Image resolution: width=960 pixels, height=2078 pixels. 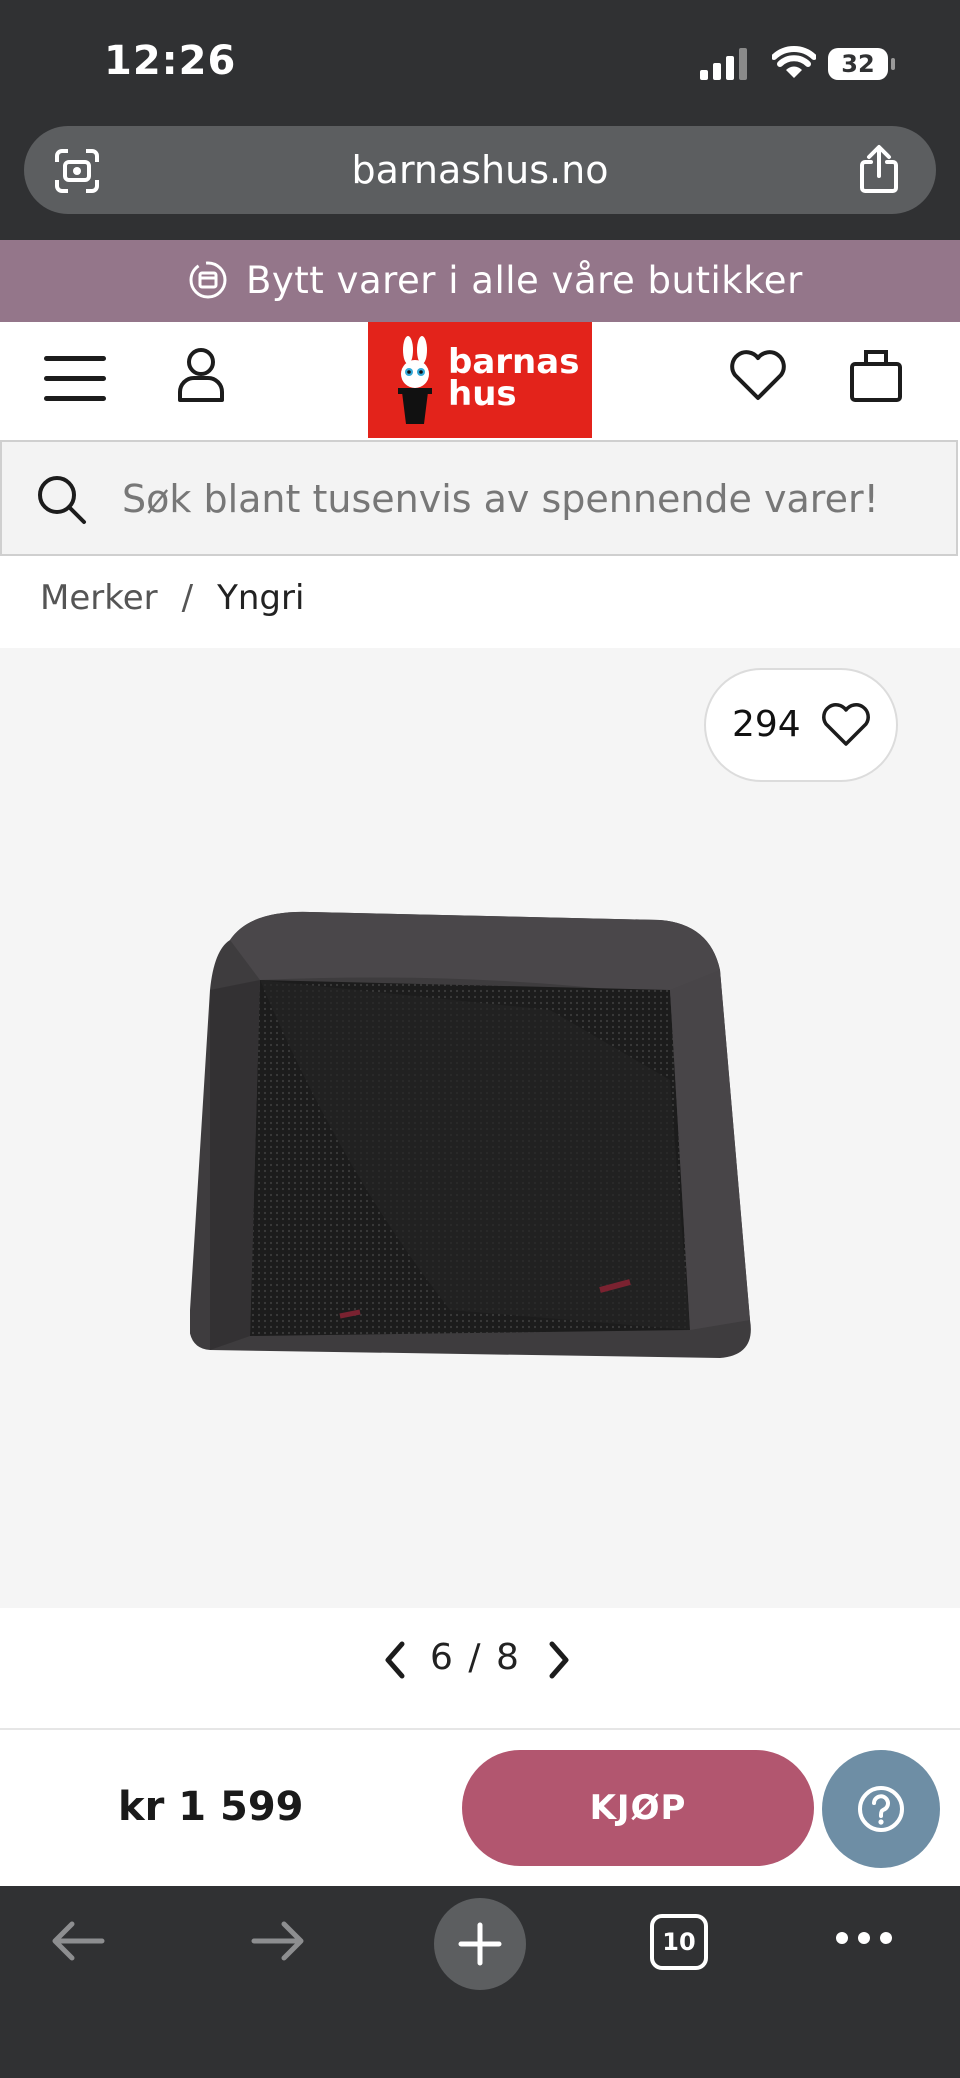 I want to click on pager-total: 8, so click(x=508, y=1657).